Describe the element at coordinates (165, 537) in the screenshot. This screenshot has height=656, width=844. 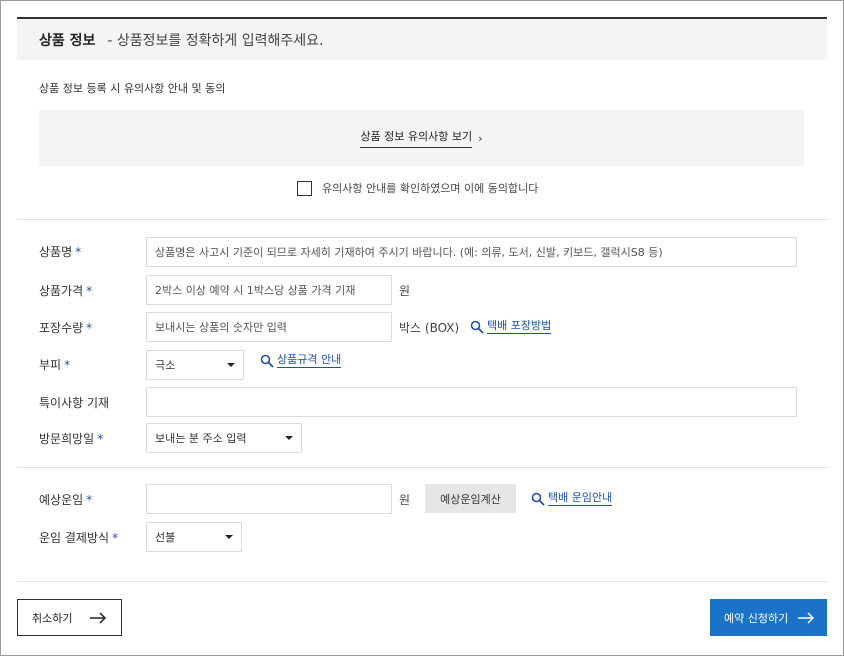
I see `selected-value: 선불` at that location.